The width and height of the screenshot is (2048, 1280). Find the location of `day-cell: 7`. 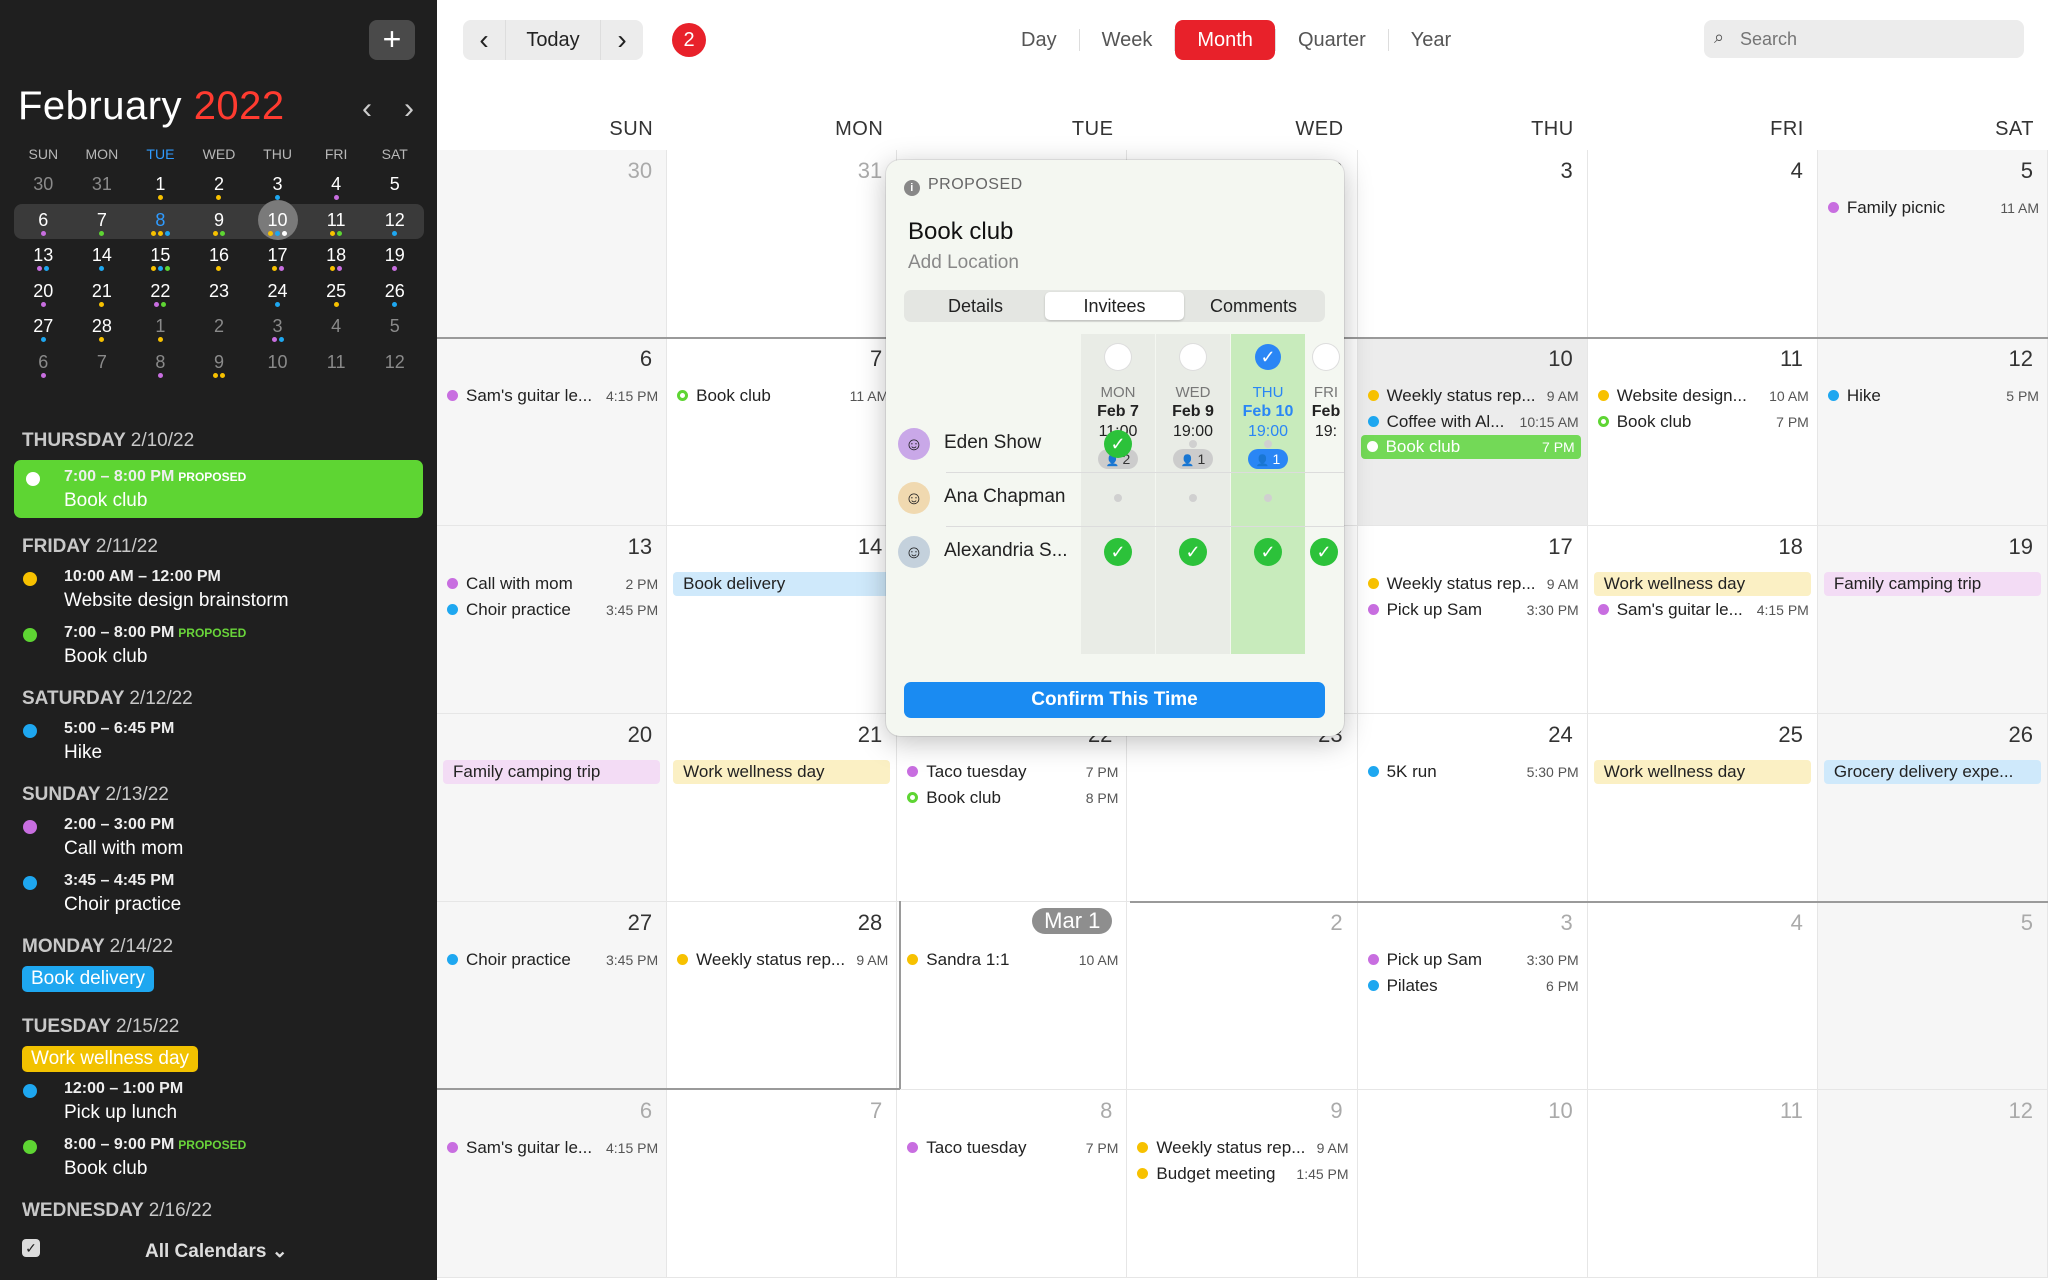

day-cell: 7 is located at coordinates (782, 1184).